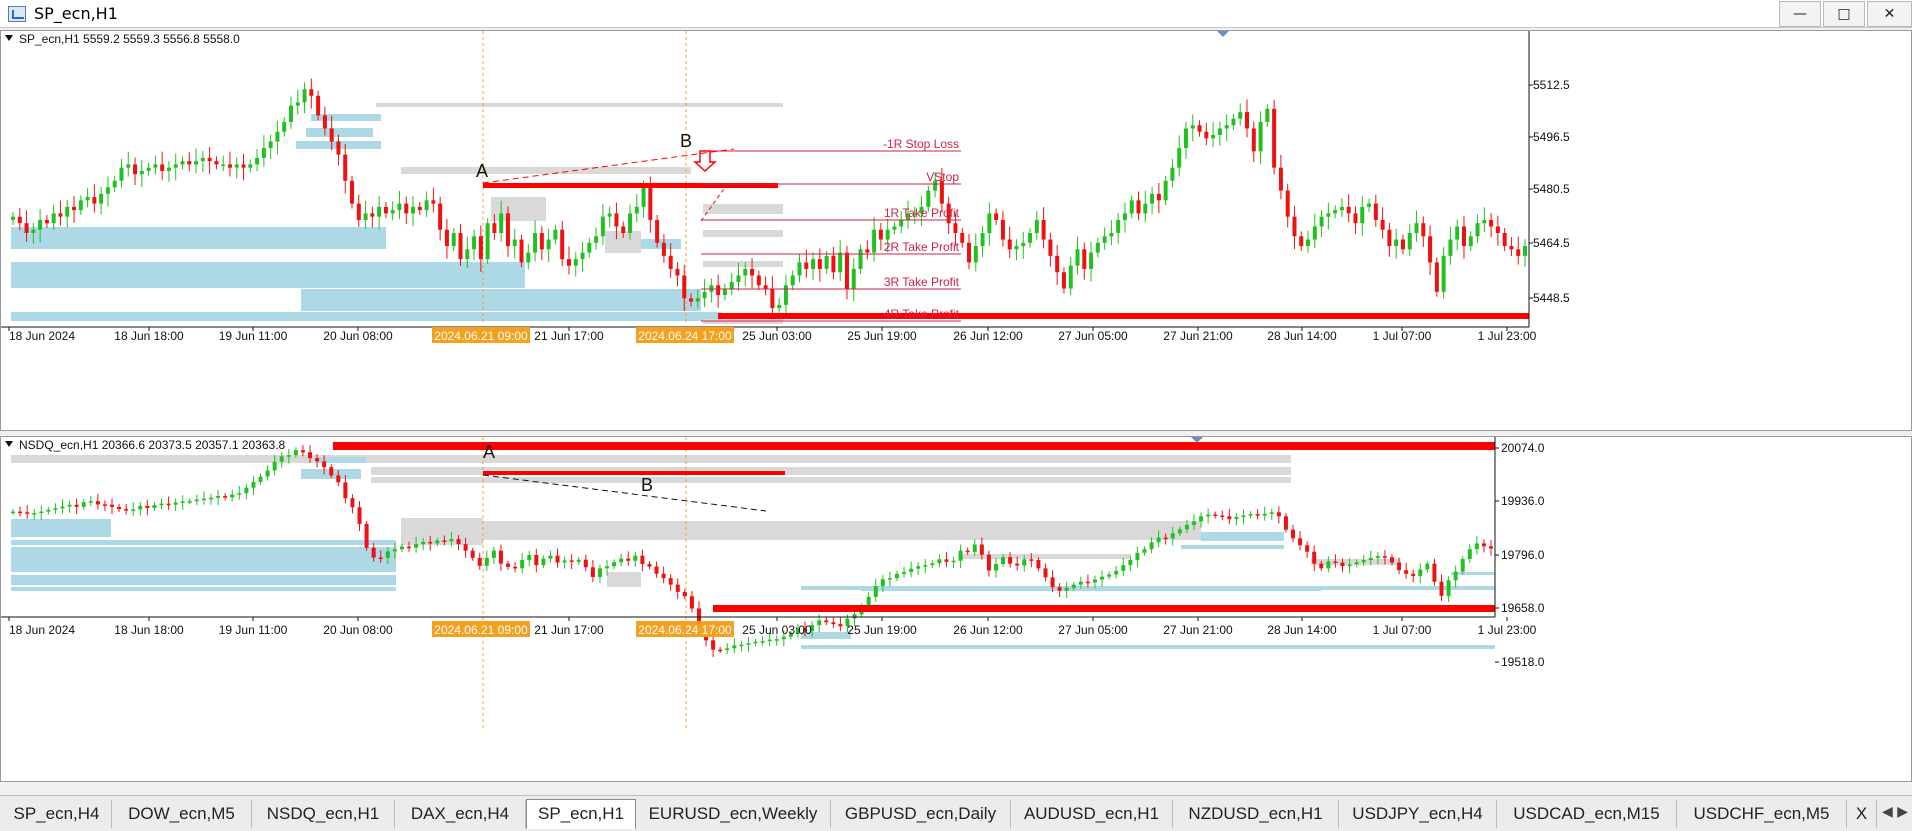 Image resolution: width=1912 pixels, height=831 pixels. Describe the element at coordinates (1889, 14) in the screenshot. I see `close-button: ✕` at that location.